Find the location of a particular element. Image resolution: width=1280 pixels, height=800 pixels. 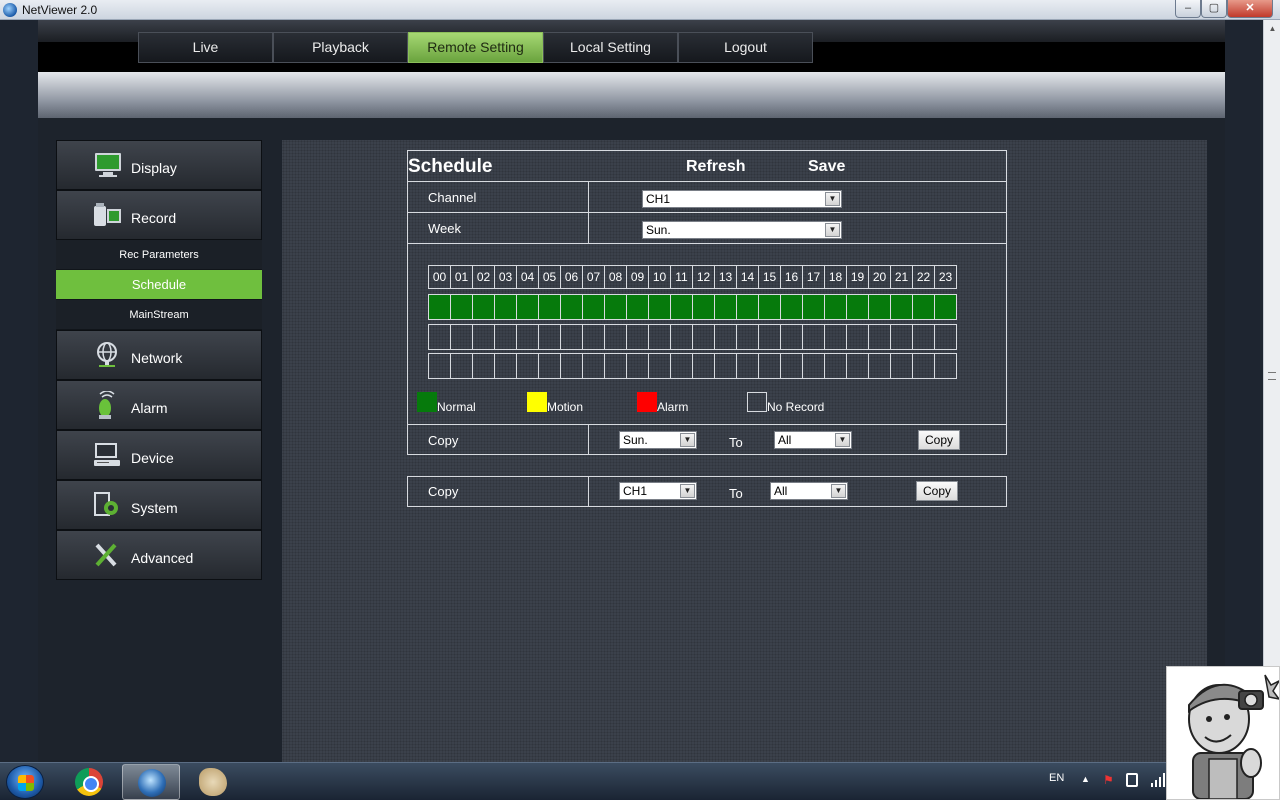

taskbar-chrome is located at coordinates (89, 782).